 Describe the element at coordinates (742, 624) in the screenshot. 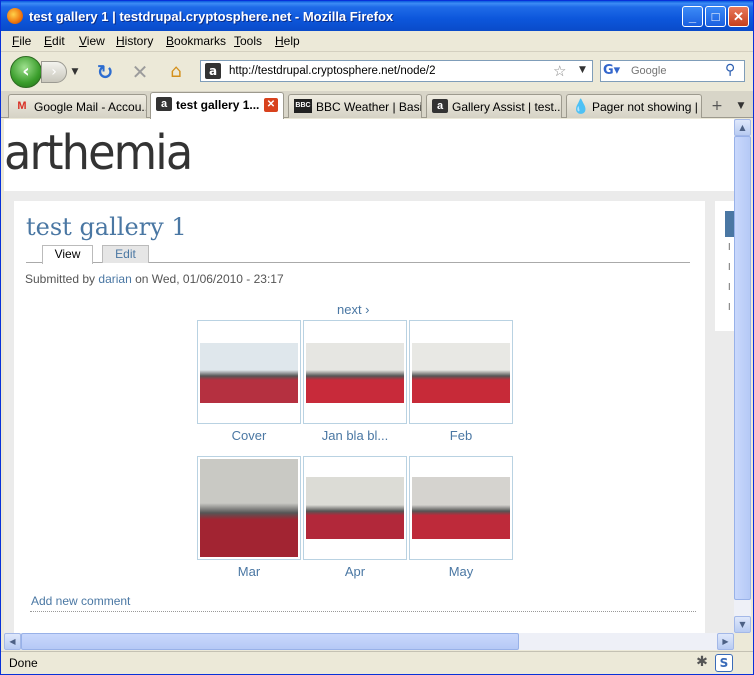

I see `scroll-down-icon: ▼` at that location.